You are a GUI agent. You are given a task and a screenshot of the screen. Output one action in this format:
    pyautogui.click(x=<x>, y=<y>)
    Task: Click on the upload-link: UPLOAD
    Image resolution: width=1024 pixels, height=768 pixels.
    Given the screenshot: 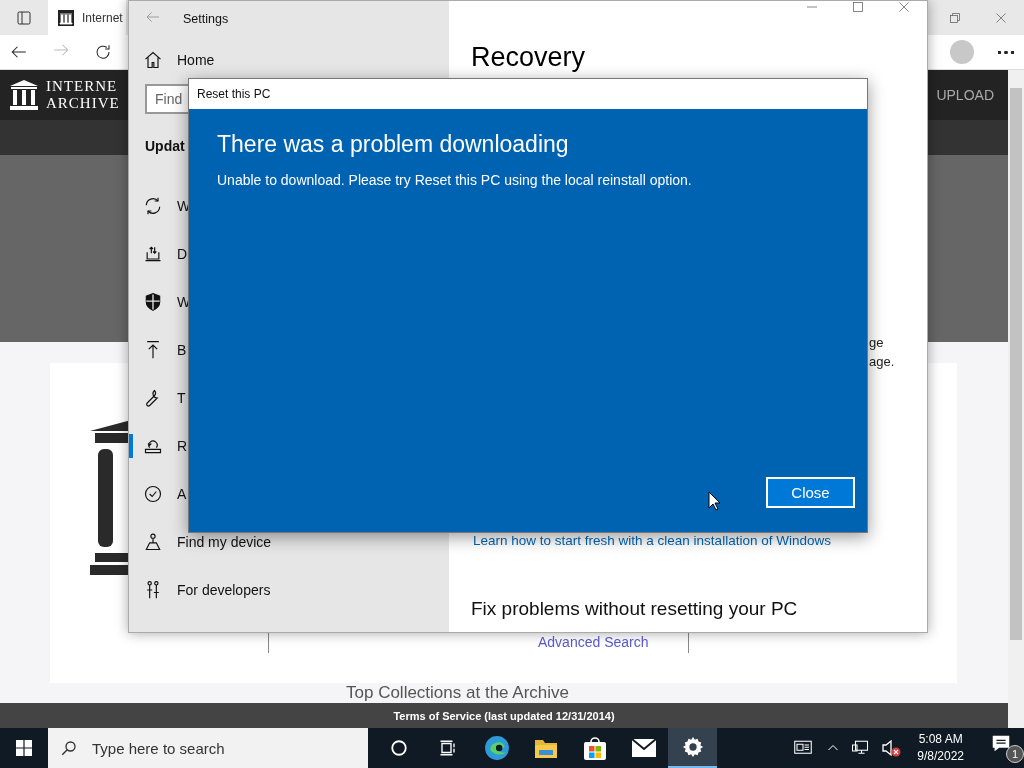 What is the action you would take?
    pyautogui.click(x=965, y=95)
    